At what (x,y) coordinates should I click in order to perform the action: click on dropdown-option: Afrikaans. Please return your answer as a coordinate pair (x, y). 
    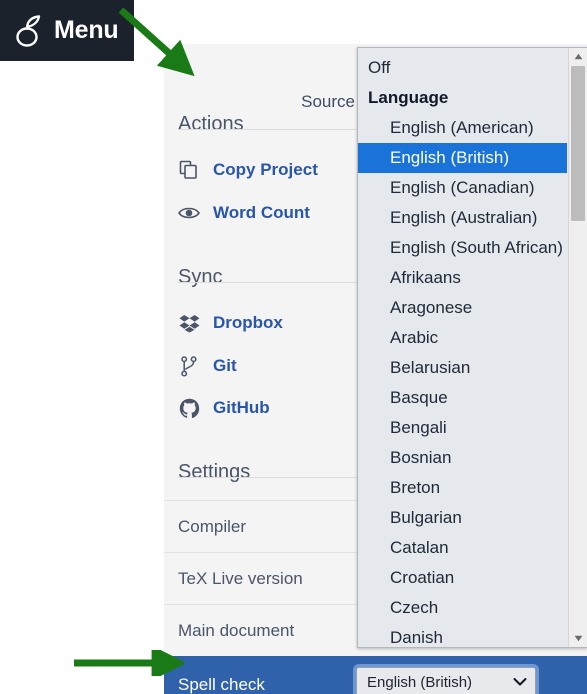
    Looking at the image, I should click on (462, 278).